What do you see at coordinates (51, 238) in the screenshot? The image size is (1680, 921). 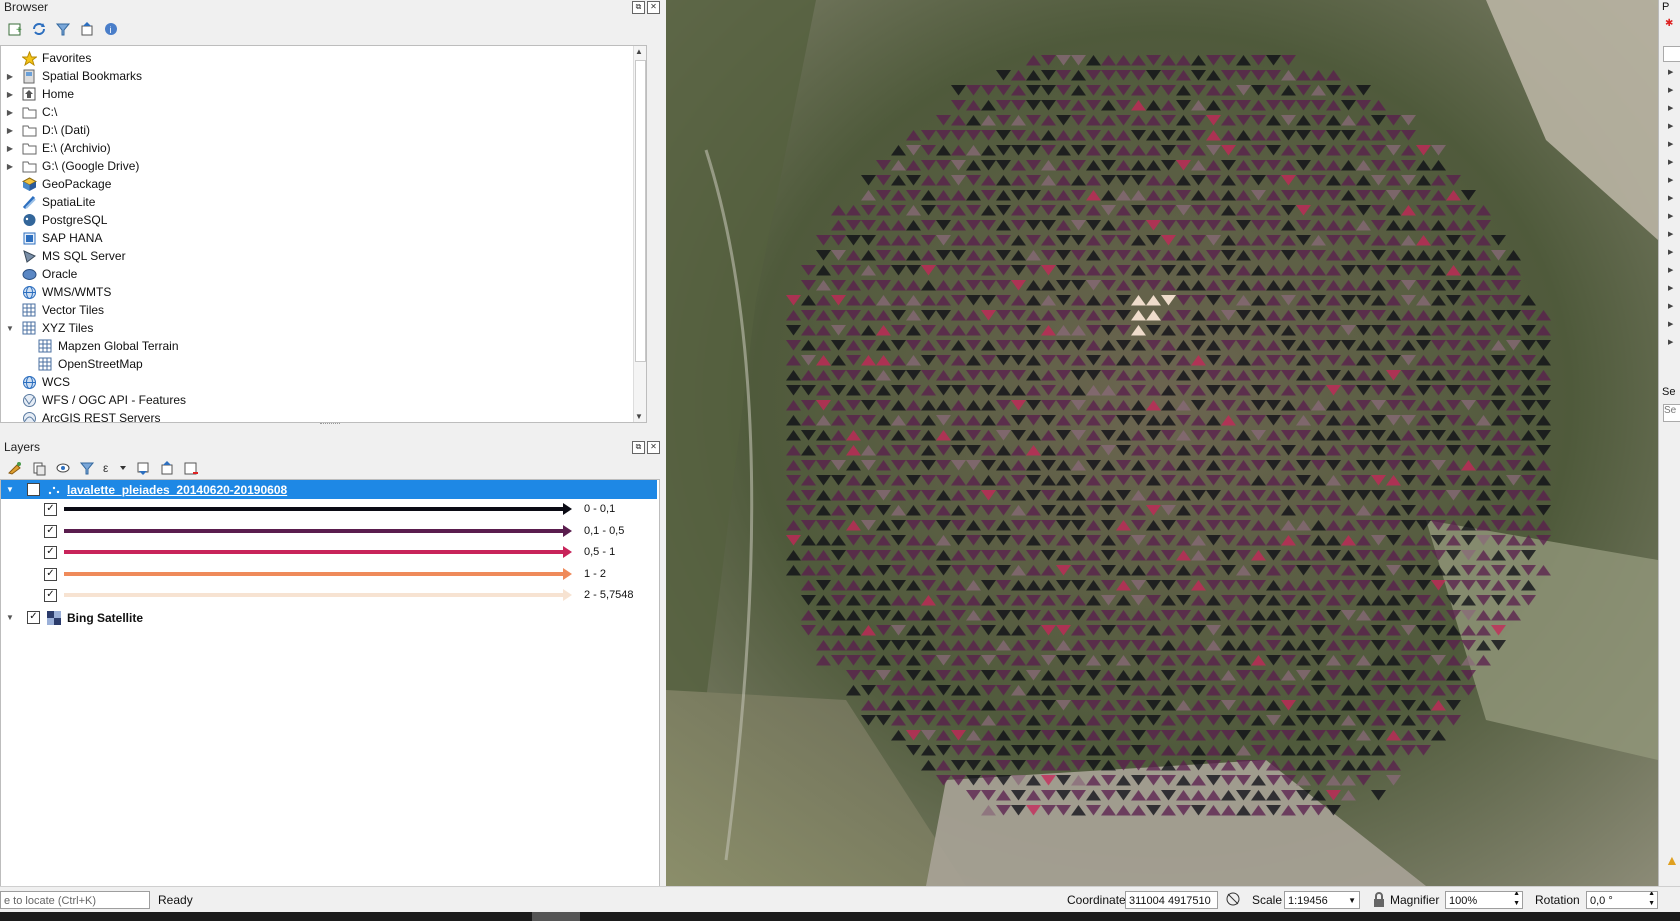 I see `browser-item: SAP HANA` at bounding box center [51, 238].